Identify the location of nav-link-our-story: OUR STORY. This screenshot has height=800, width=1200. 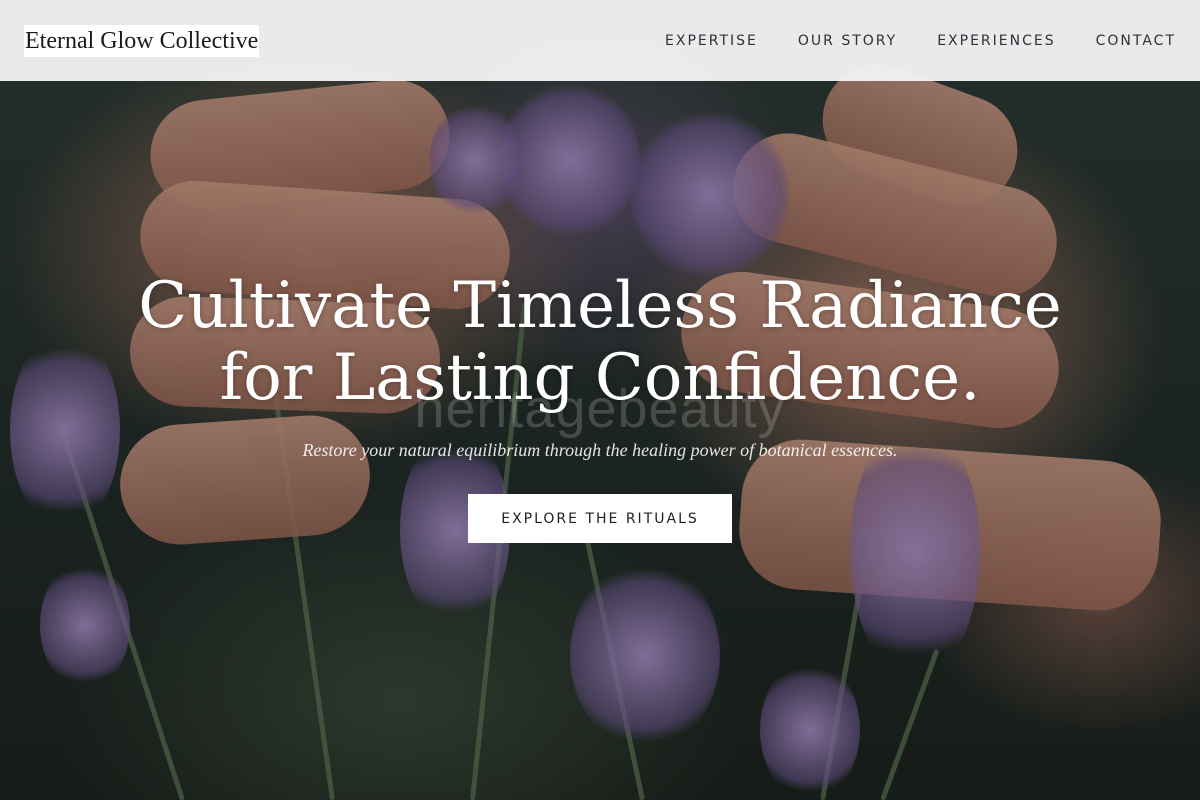
(847, 41).